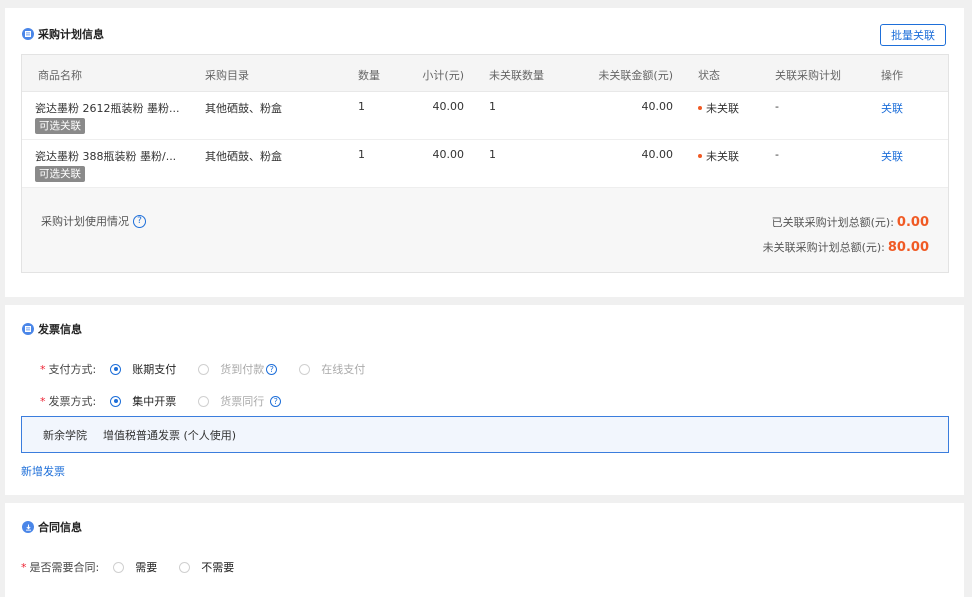 The width and height of the screenshot is (972, 597). Describe the element at coordinates (154, 401) in the screenshot. I see `invoice-option-centralized-label: 集中开票` at that location.